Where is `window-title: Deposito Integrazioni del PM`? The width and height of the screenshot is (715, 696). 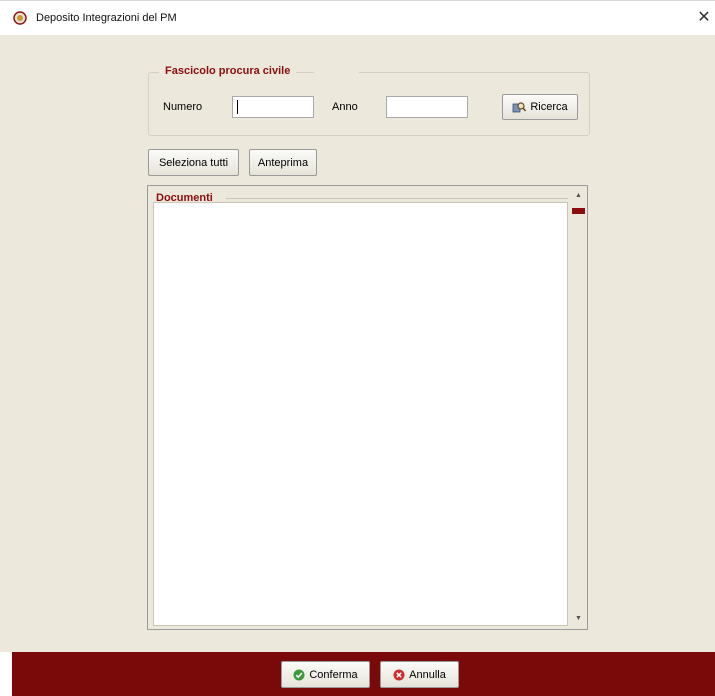 window-title: Deposito Integrazioni del PM is located at coordinates (106, 18).